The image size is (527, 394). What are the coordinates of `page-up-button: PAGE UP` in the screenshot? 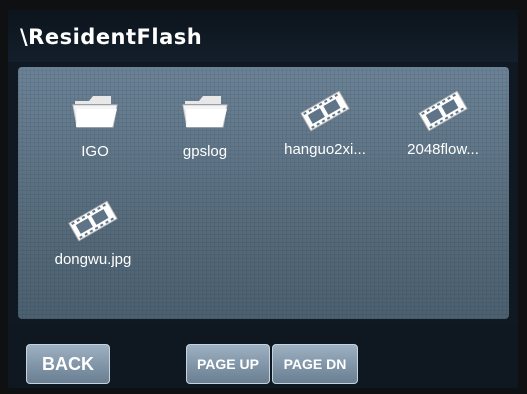 It's located at (228, 364).